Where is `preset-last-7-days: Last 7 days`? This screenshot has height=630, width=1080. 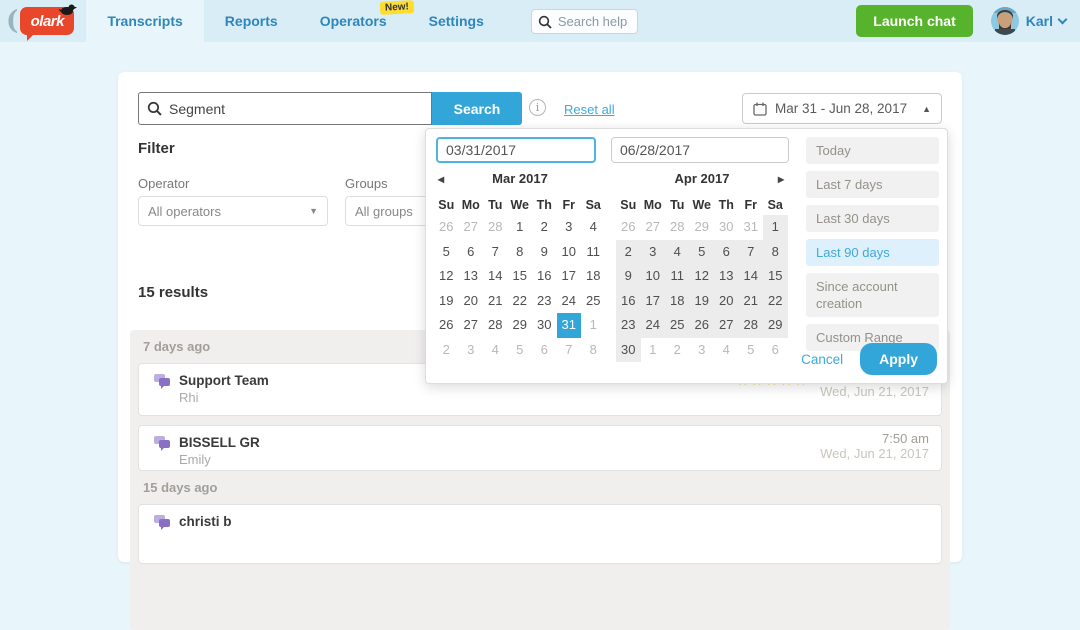 preset-last-7-days: Last 7 days is located at coordinates (872, 184).